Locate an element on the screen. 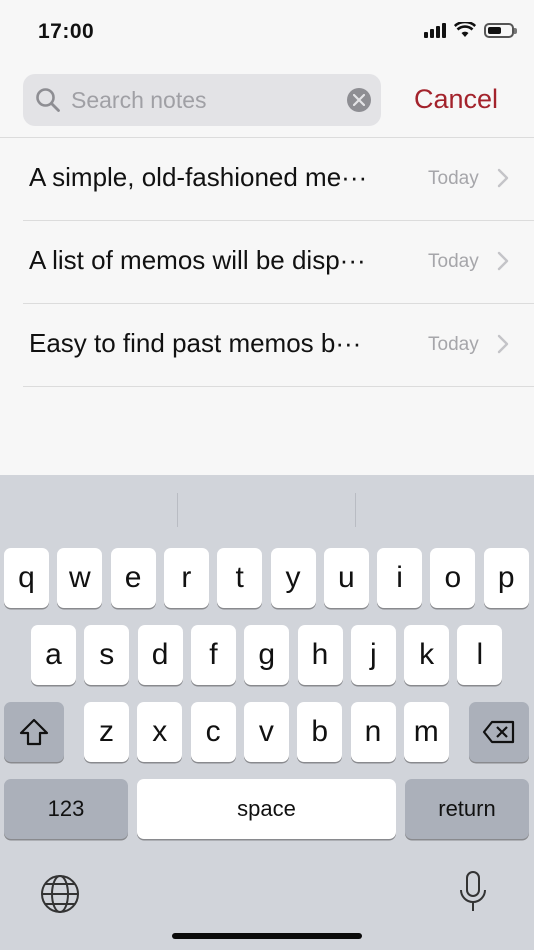 The width and height of the screenshot is (534, 950). key-o: o is located at coordinates (453, 578).